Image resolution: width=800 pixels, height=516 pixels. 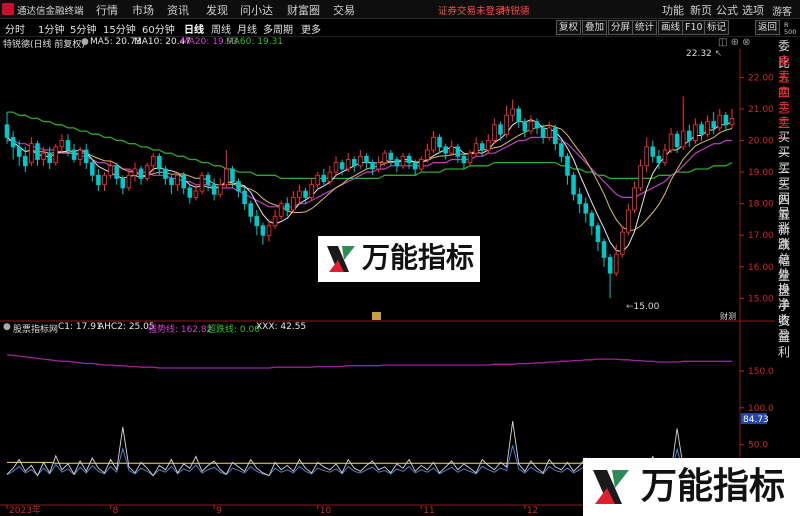 I want to click on menu-item-options: 选项, so click(x=753, y=10).